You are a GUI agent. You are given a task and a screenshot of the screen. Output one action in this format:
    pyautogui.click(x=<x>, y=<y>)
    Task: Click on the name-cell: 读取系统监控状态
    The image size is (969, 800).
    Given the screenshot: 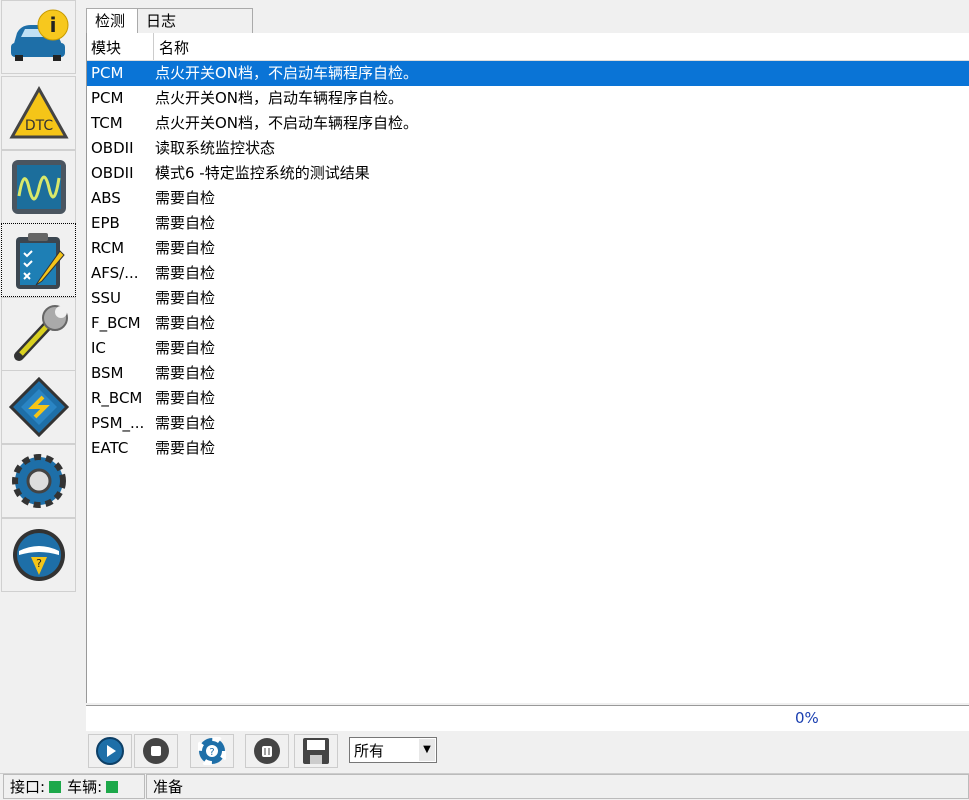 What is the action you would take?
    pyautogui.click(x=215, y=148)
    